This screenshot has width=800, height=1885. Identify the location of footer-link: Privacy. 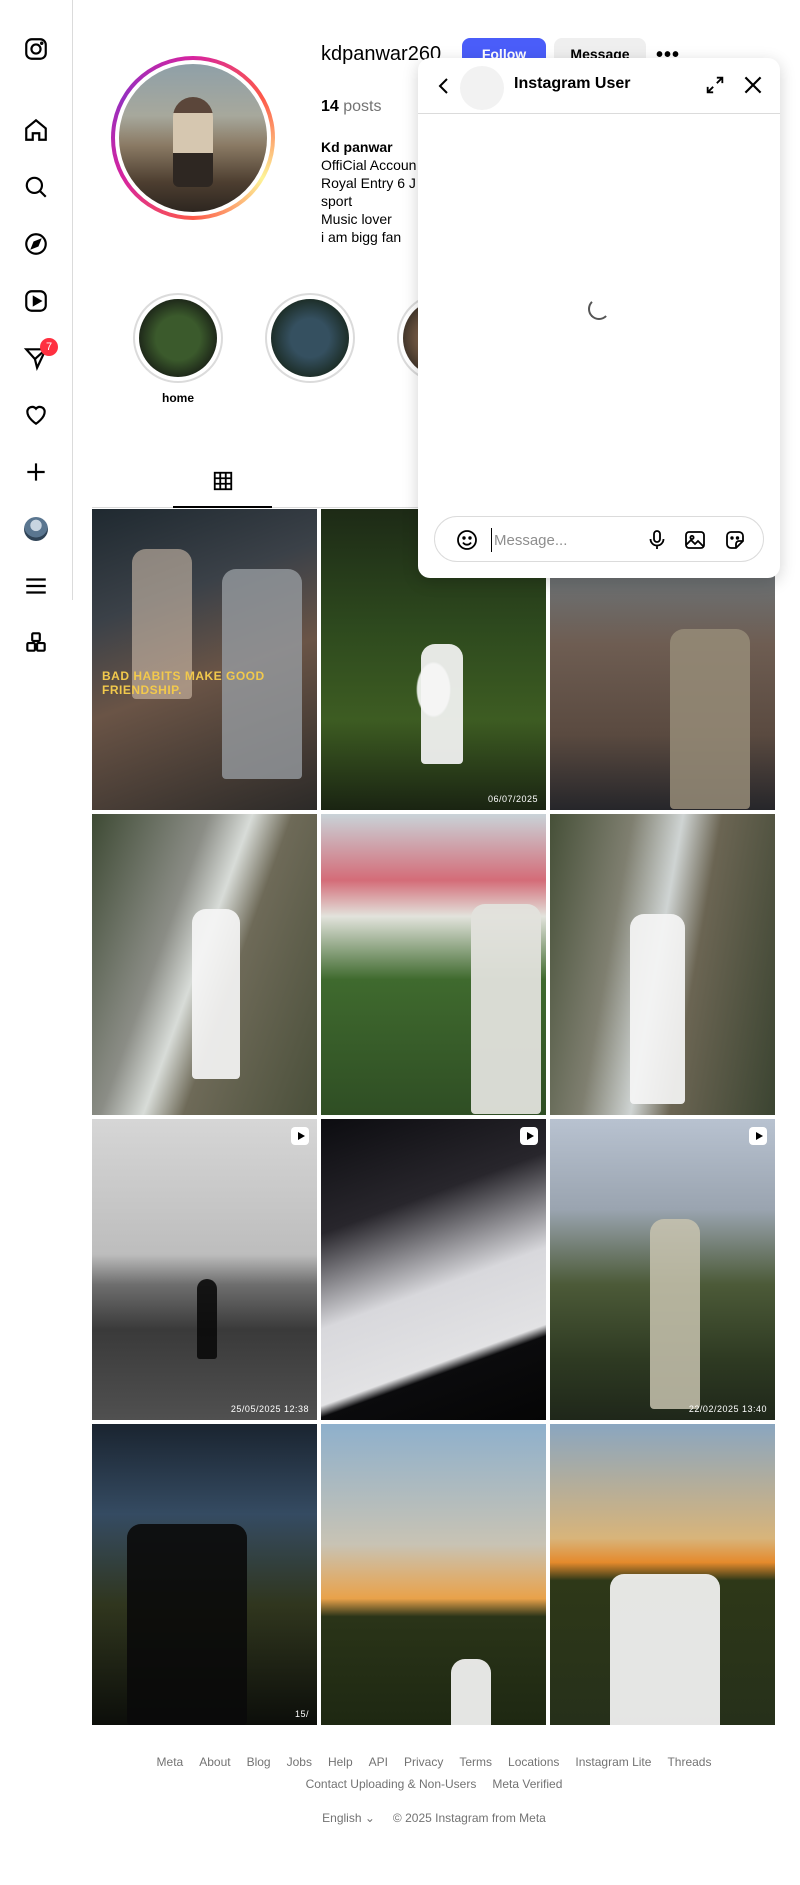
(423, 1762).